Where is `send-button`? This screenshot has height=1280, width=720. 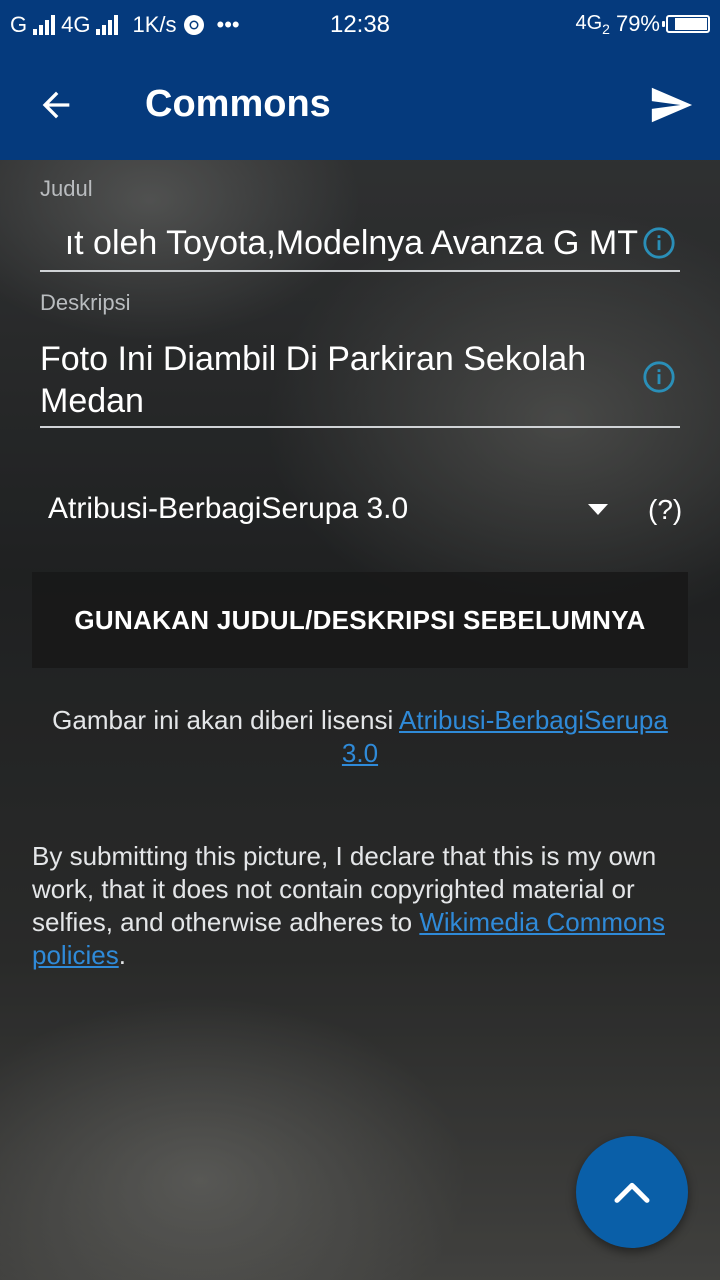 send-button is located at coordinates (672, 105).